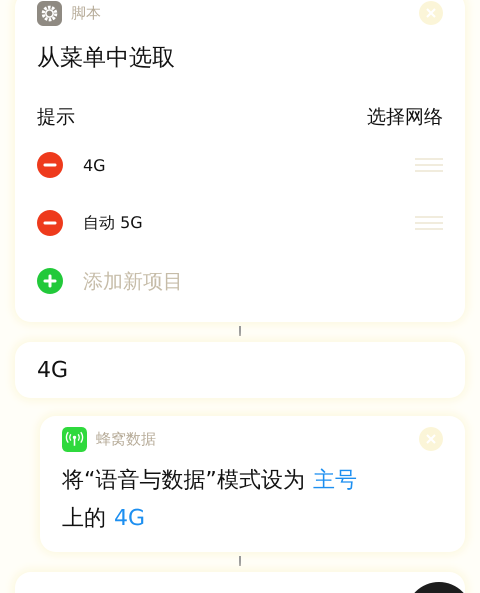 The height and width of the screenshot is (593, 480). Describe the element at coordinates (86, 13) in the screenshot. I see `app-name: 脚本` at that location.